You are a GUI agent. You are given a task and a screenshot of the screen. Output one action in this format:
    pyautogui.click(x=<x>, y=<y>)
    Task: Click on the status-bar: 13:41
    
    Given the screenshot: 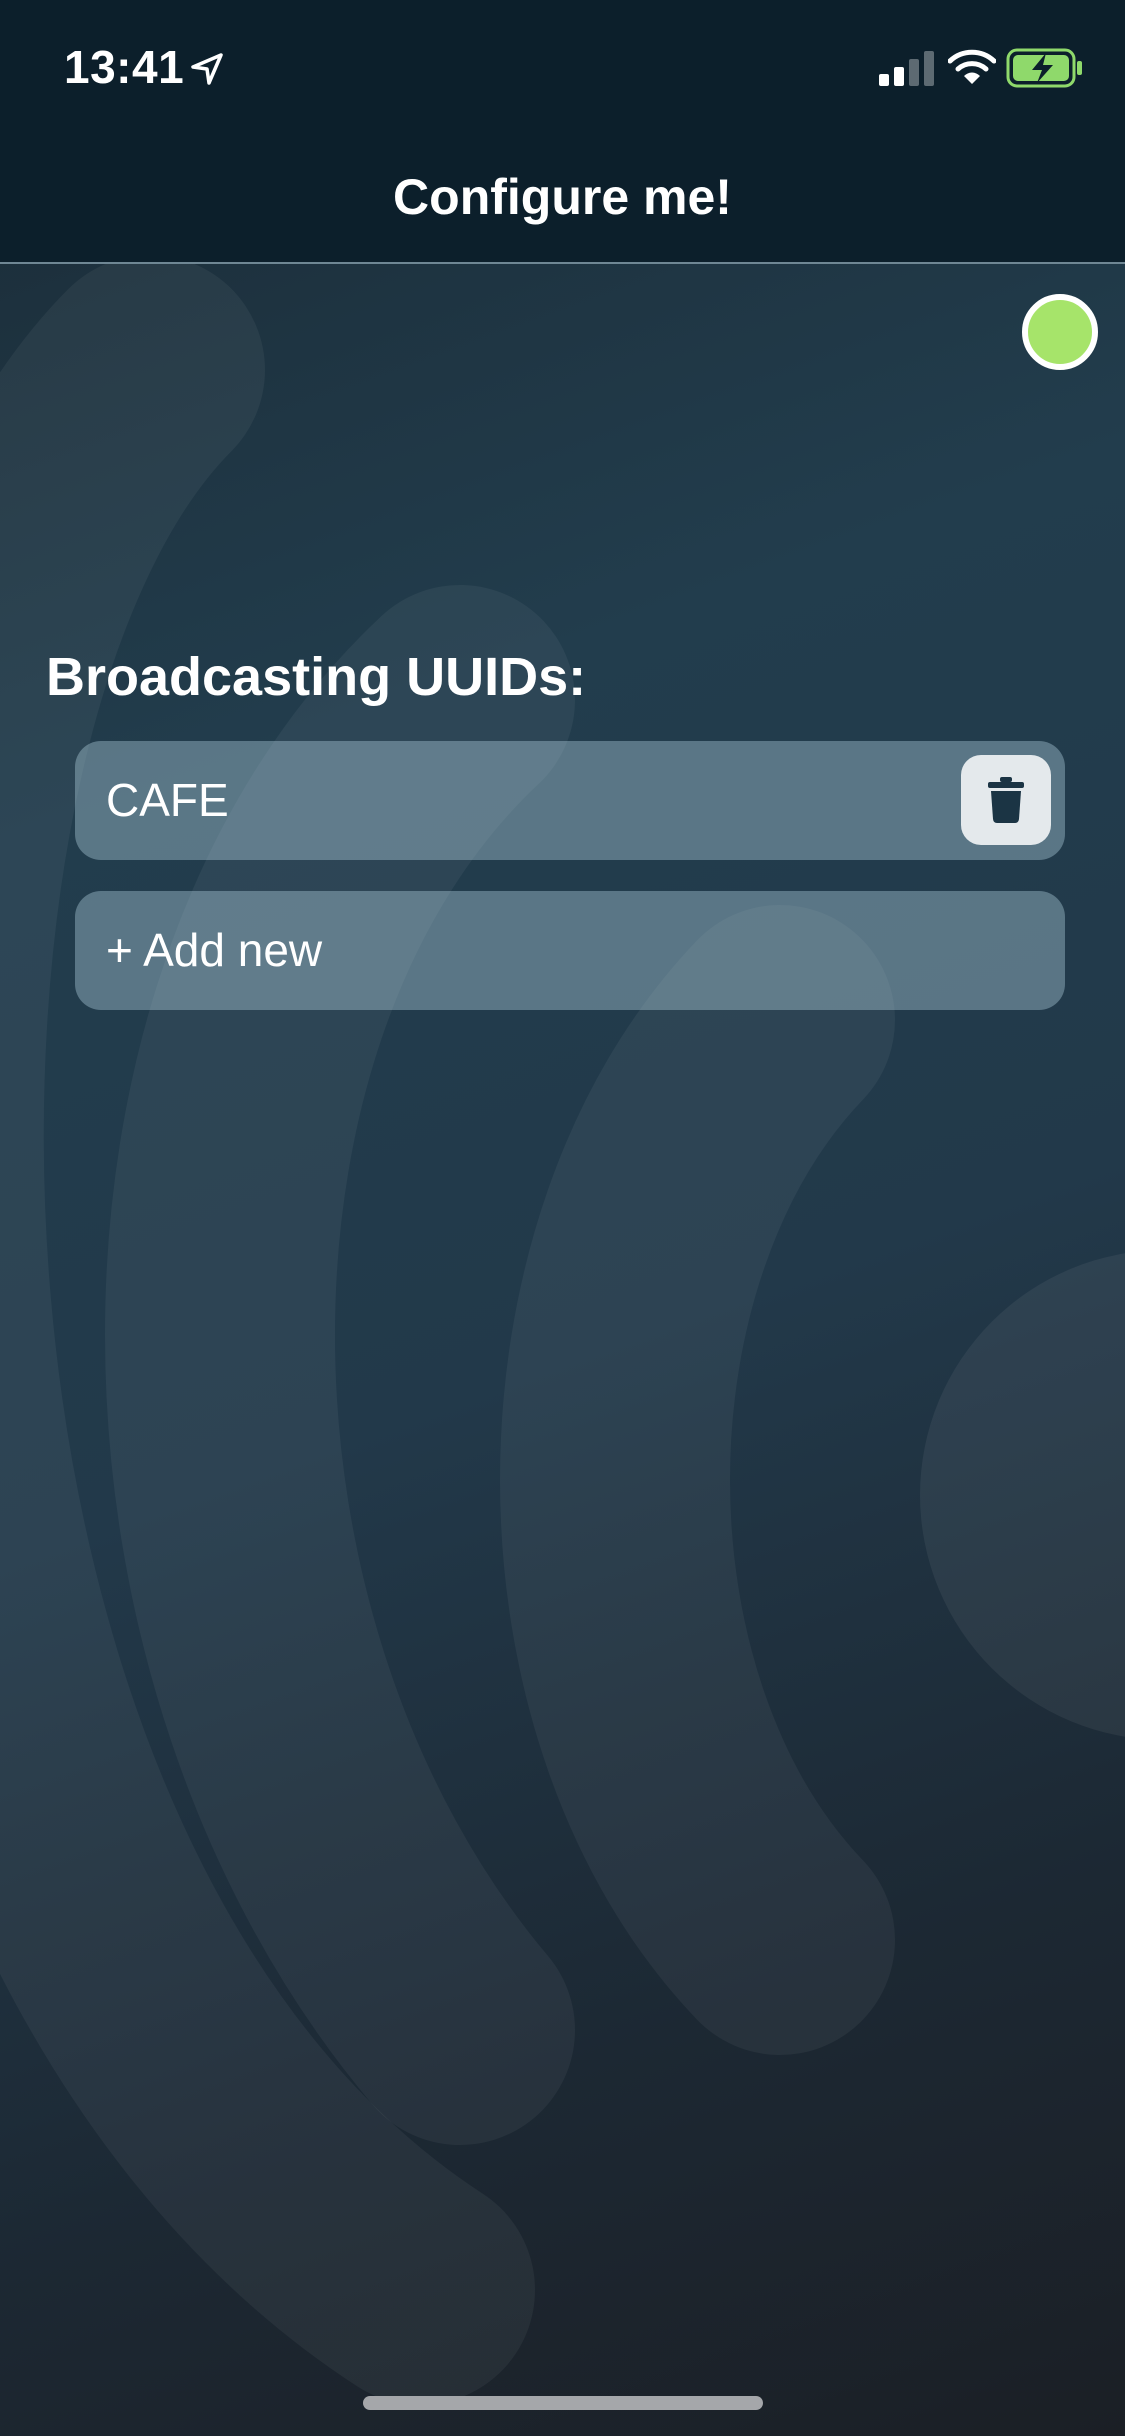 What is the action you would take?
    pyautogui.click(x=562, y=66)
    